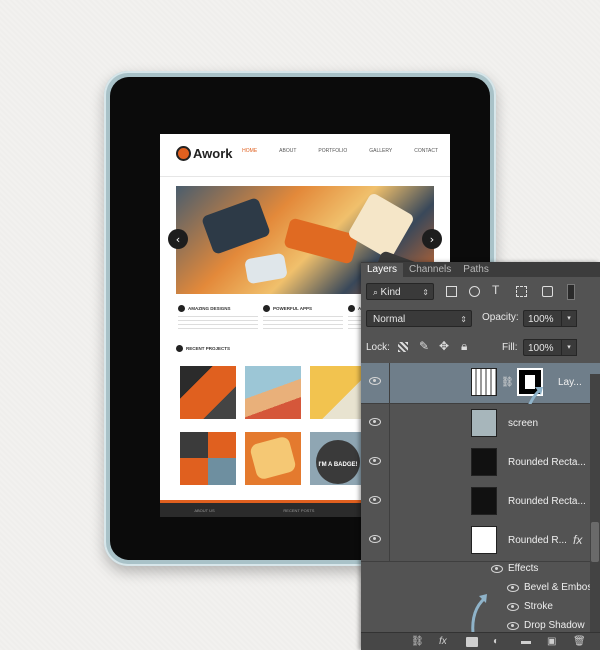 The width and height of the screenshot is (600, 650). Describe the element at coordinates (496, 641) in the screenshot. I see `new-adjustment-layer-icon: ◐` at that location.